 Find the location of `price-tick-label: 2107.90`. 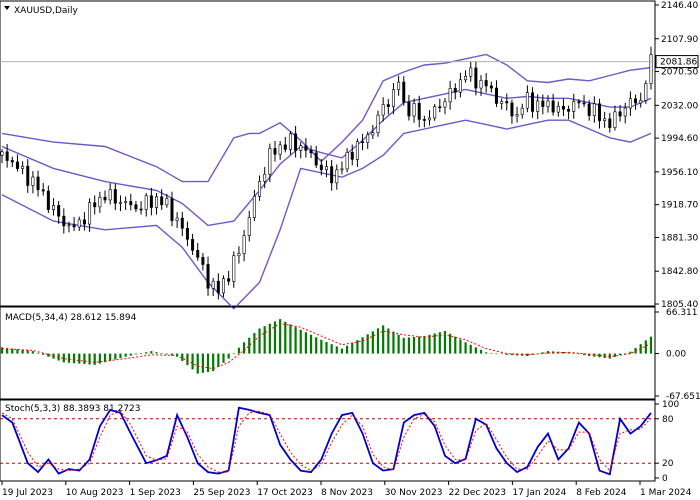

price-tick-label: 2107.90 is located at coordinates (679, 40).